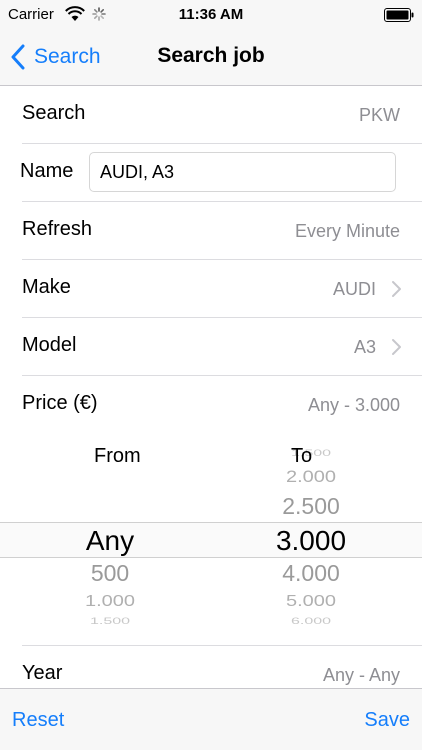 The width and height of the screenshot is (422, 750). Describe the element at coordinates (379, 115) in the screenshot. I see `search-value: PKW` at that location.